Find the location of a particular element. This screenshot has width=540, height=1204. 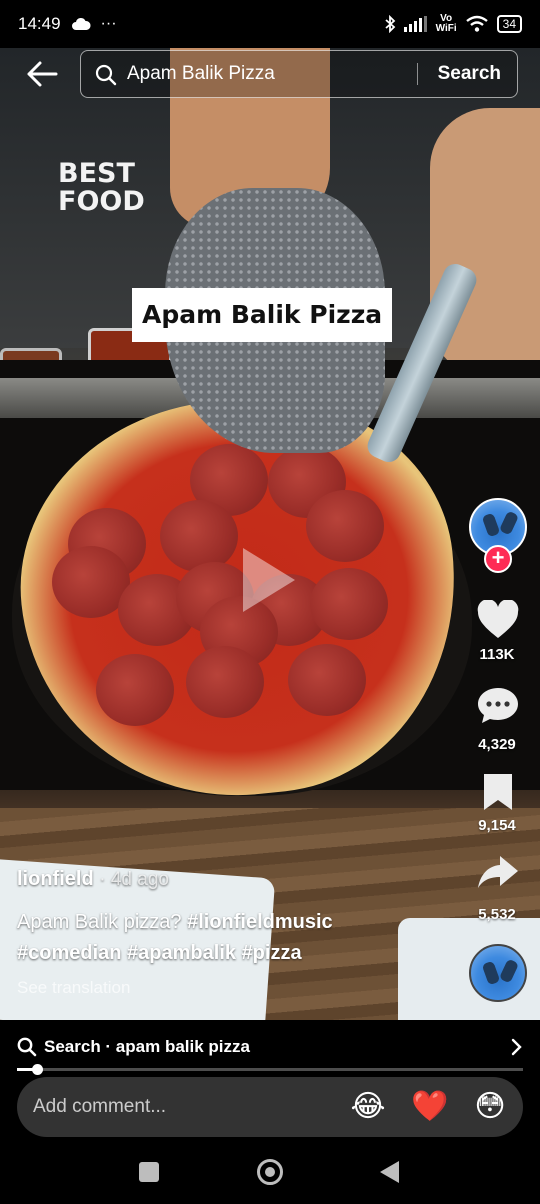

related-search-bar: Search · apam balik pizza is located at coordinates (270, 1046).